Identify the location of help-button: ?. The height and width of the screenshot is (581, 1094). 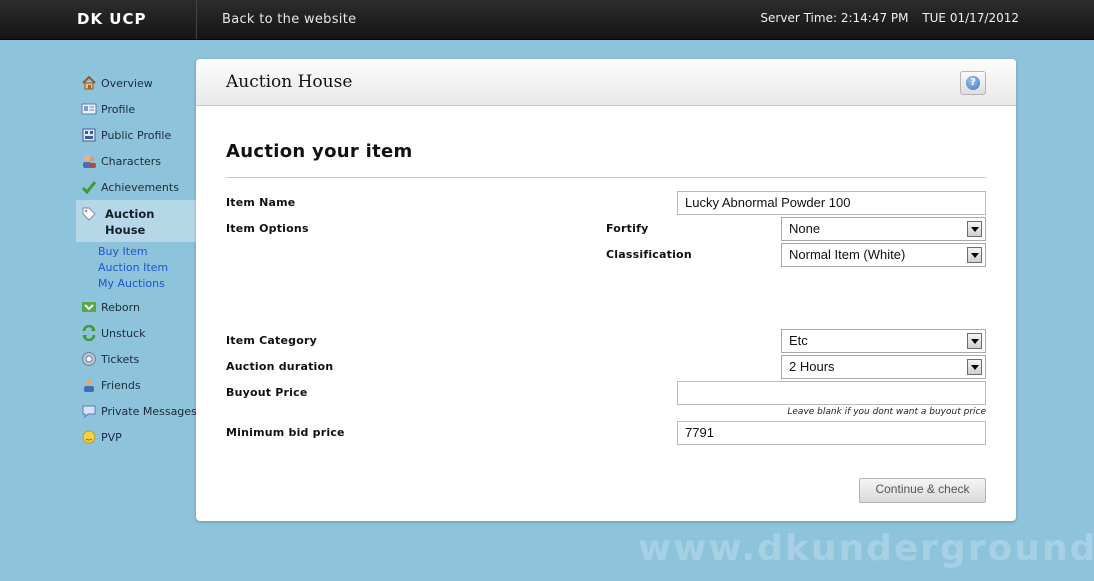
(973, 83).